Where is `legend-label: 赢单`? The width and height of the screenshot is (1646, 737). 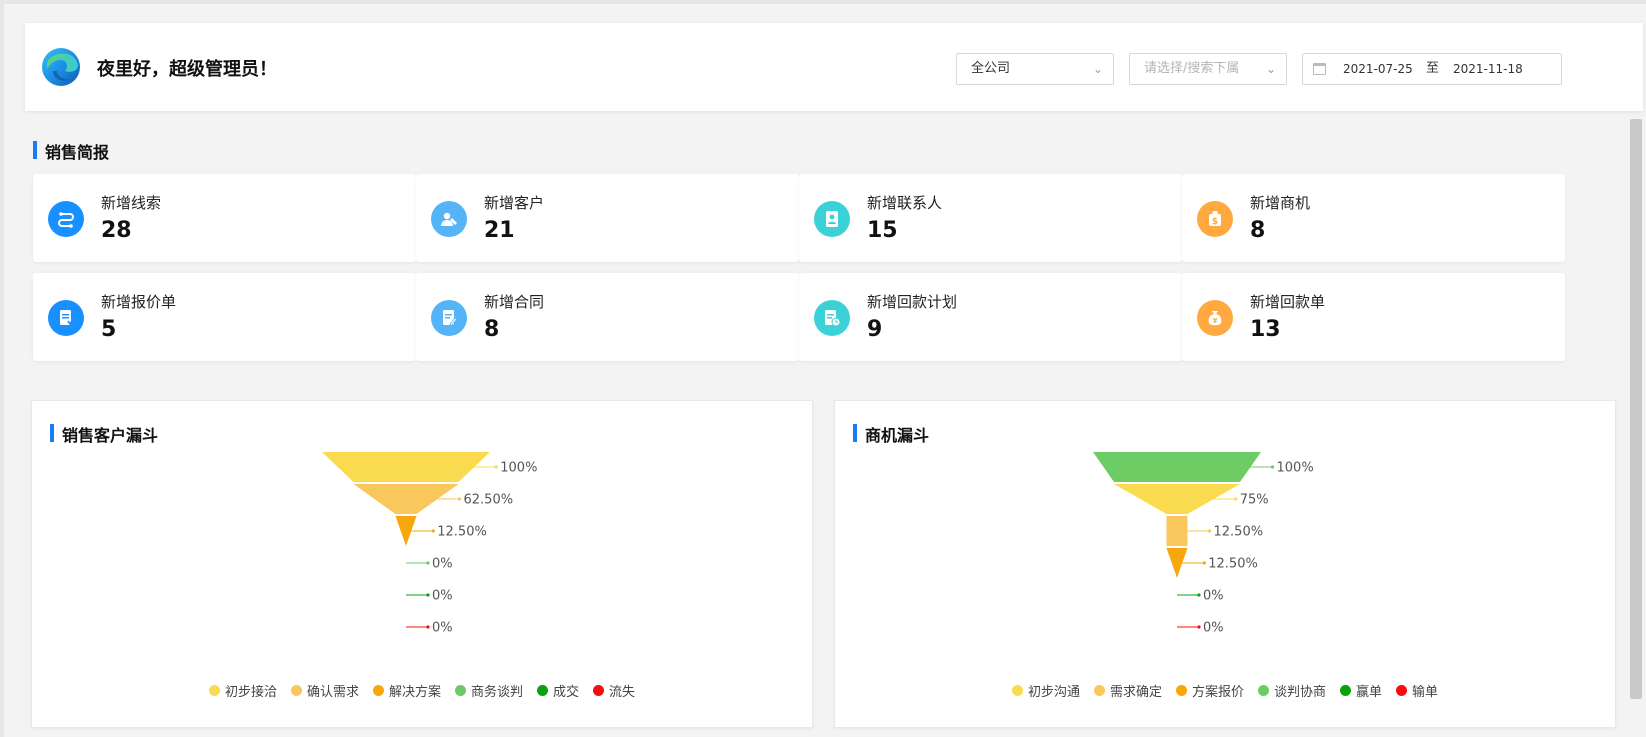 legend-label: 赢单 is located at coordinates (1369, 692).